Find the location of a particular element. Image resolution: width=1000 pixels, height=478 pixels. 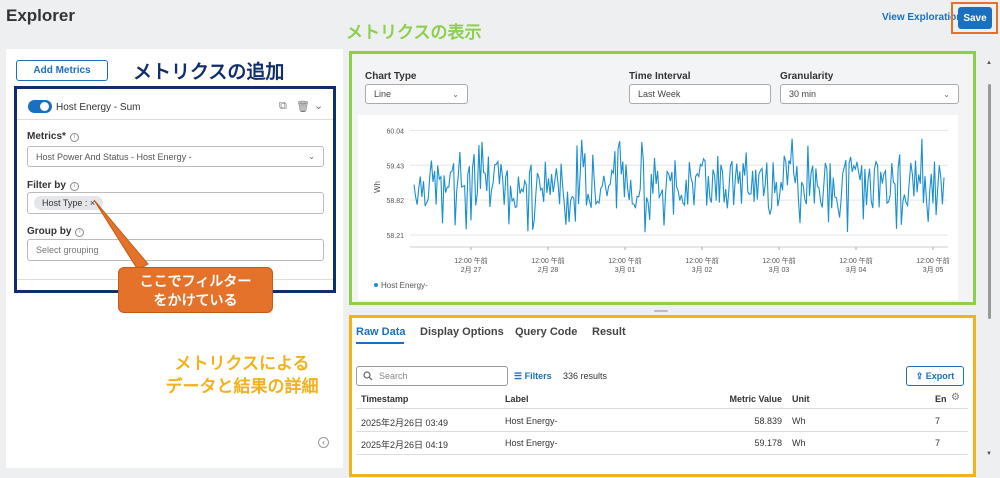

tab-result: Result is located at coordinates (609, 332).